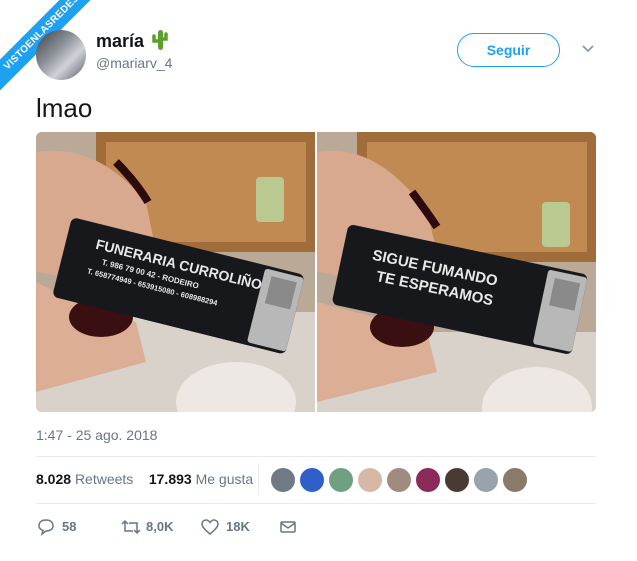  Describe the element at coordinates (120, 41) in the screenshot. I see `author-name: maría` at that location.